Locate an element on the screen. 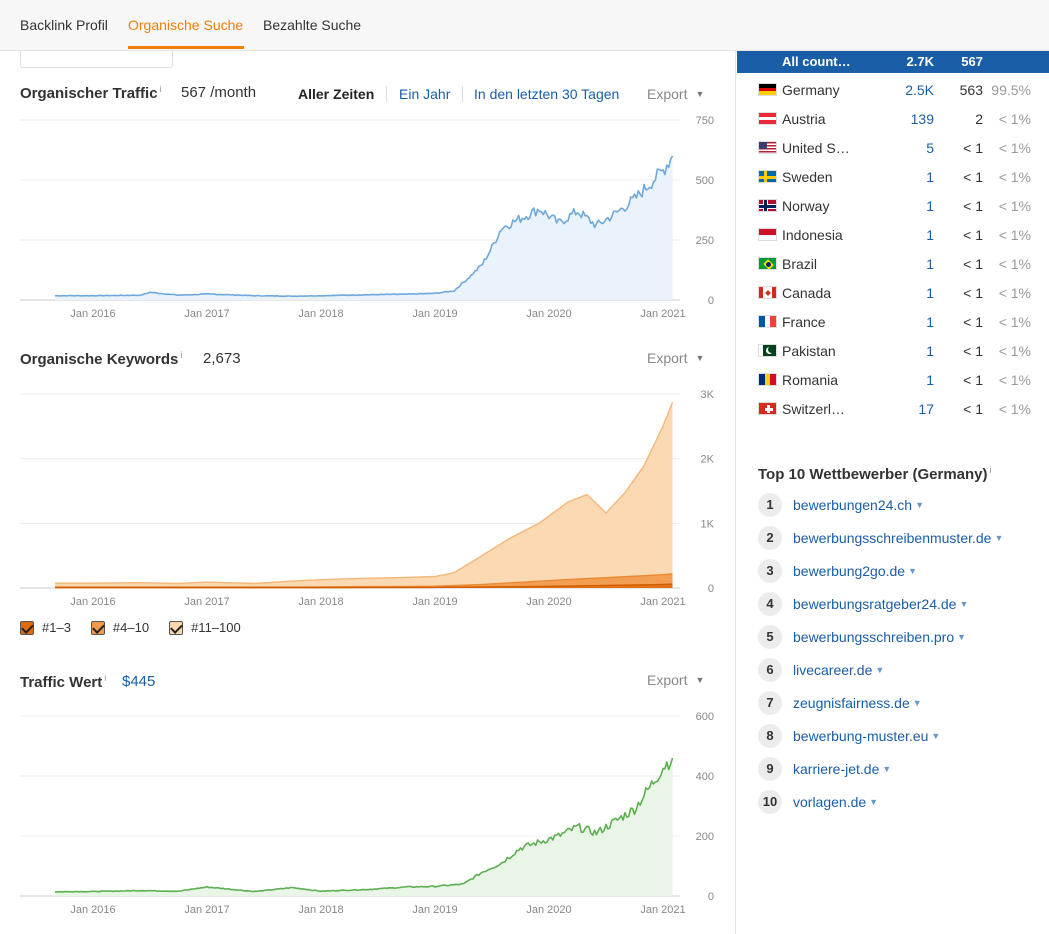 Image resolution: width=1049 pixels, height=934 pixels. country-row-se: Sweden 1 < 1 < 1% is located at coordinates (893, 178).